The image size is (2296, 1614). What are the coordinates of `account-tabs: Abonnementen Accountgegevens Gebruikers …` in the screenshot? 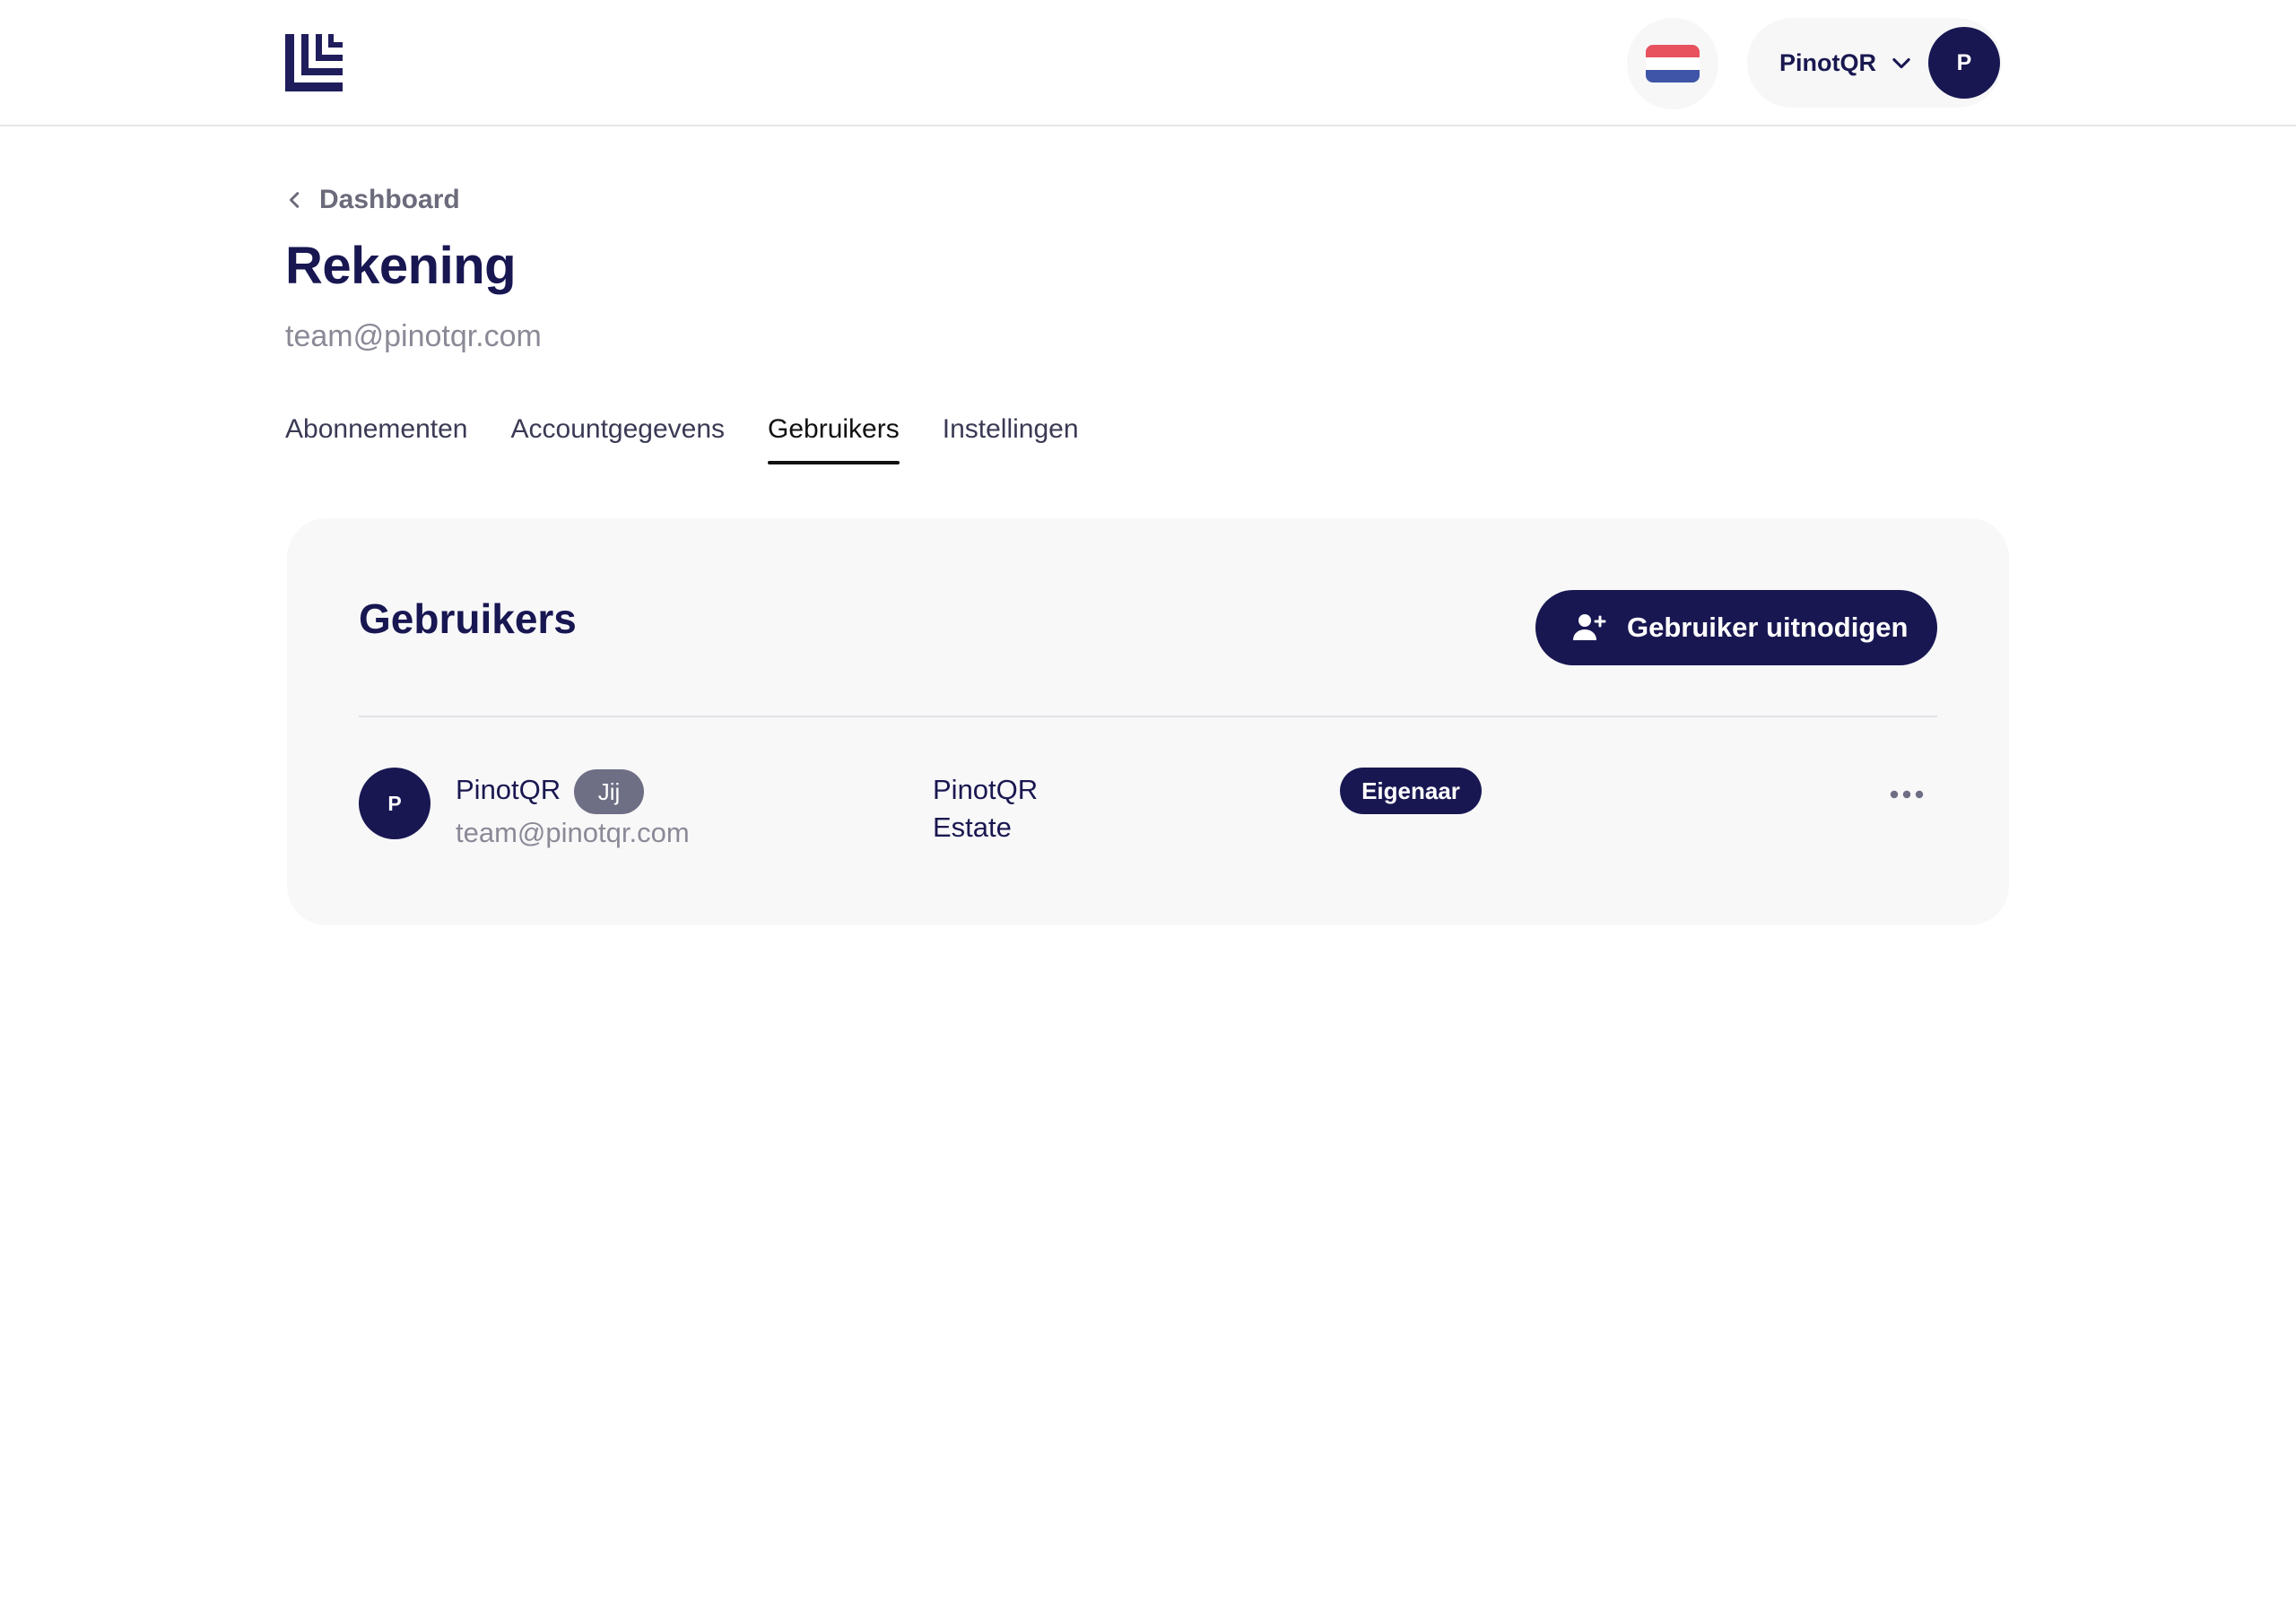 It's located at (703, 436).